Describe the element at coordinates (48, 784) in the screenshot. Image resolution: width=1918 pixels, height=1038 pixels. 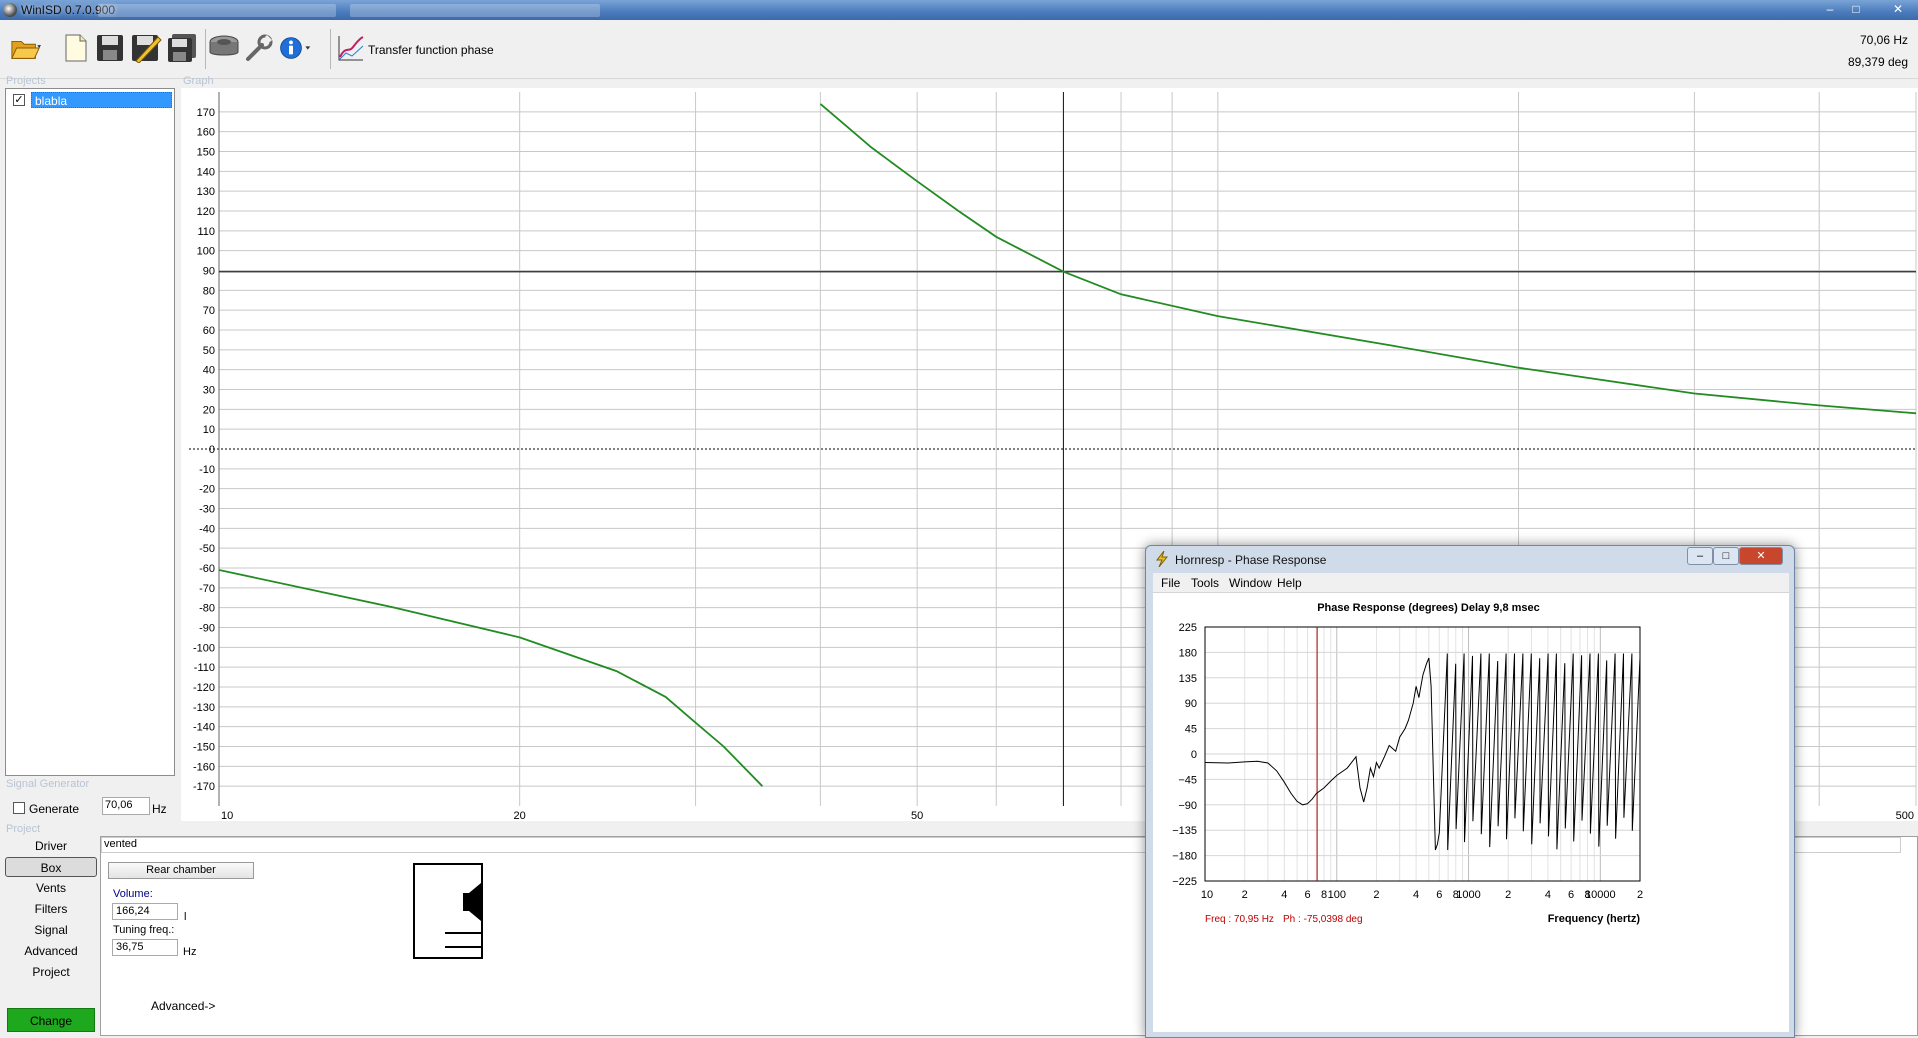
I see `signal-generator-label: Signal Generator` at that location.